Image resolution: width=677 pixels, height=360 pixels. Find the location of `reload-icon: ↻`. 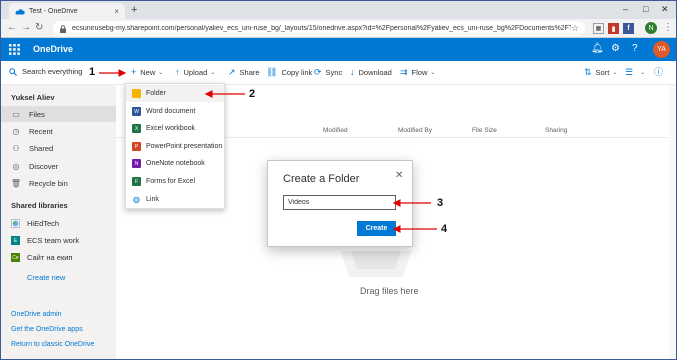

reload-icon: ↻ is located at coordinates (39, 27).